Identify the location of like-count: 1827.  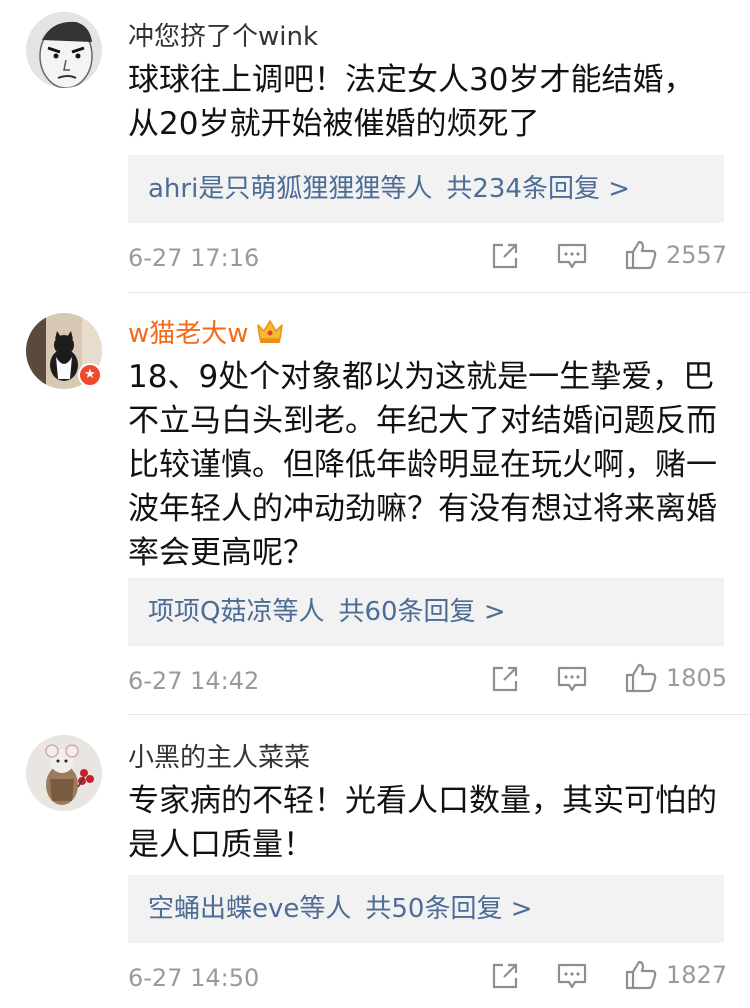
(697, 975).